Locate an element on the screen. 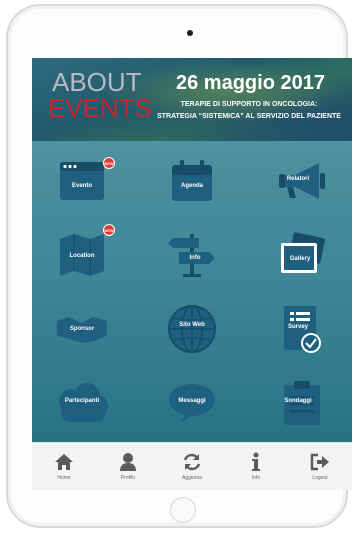  tile-sondaggi-label: Sondaggi is located at coordinates (298, 401).